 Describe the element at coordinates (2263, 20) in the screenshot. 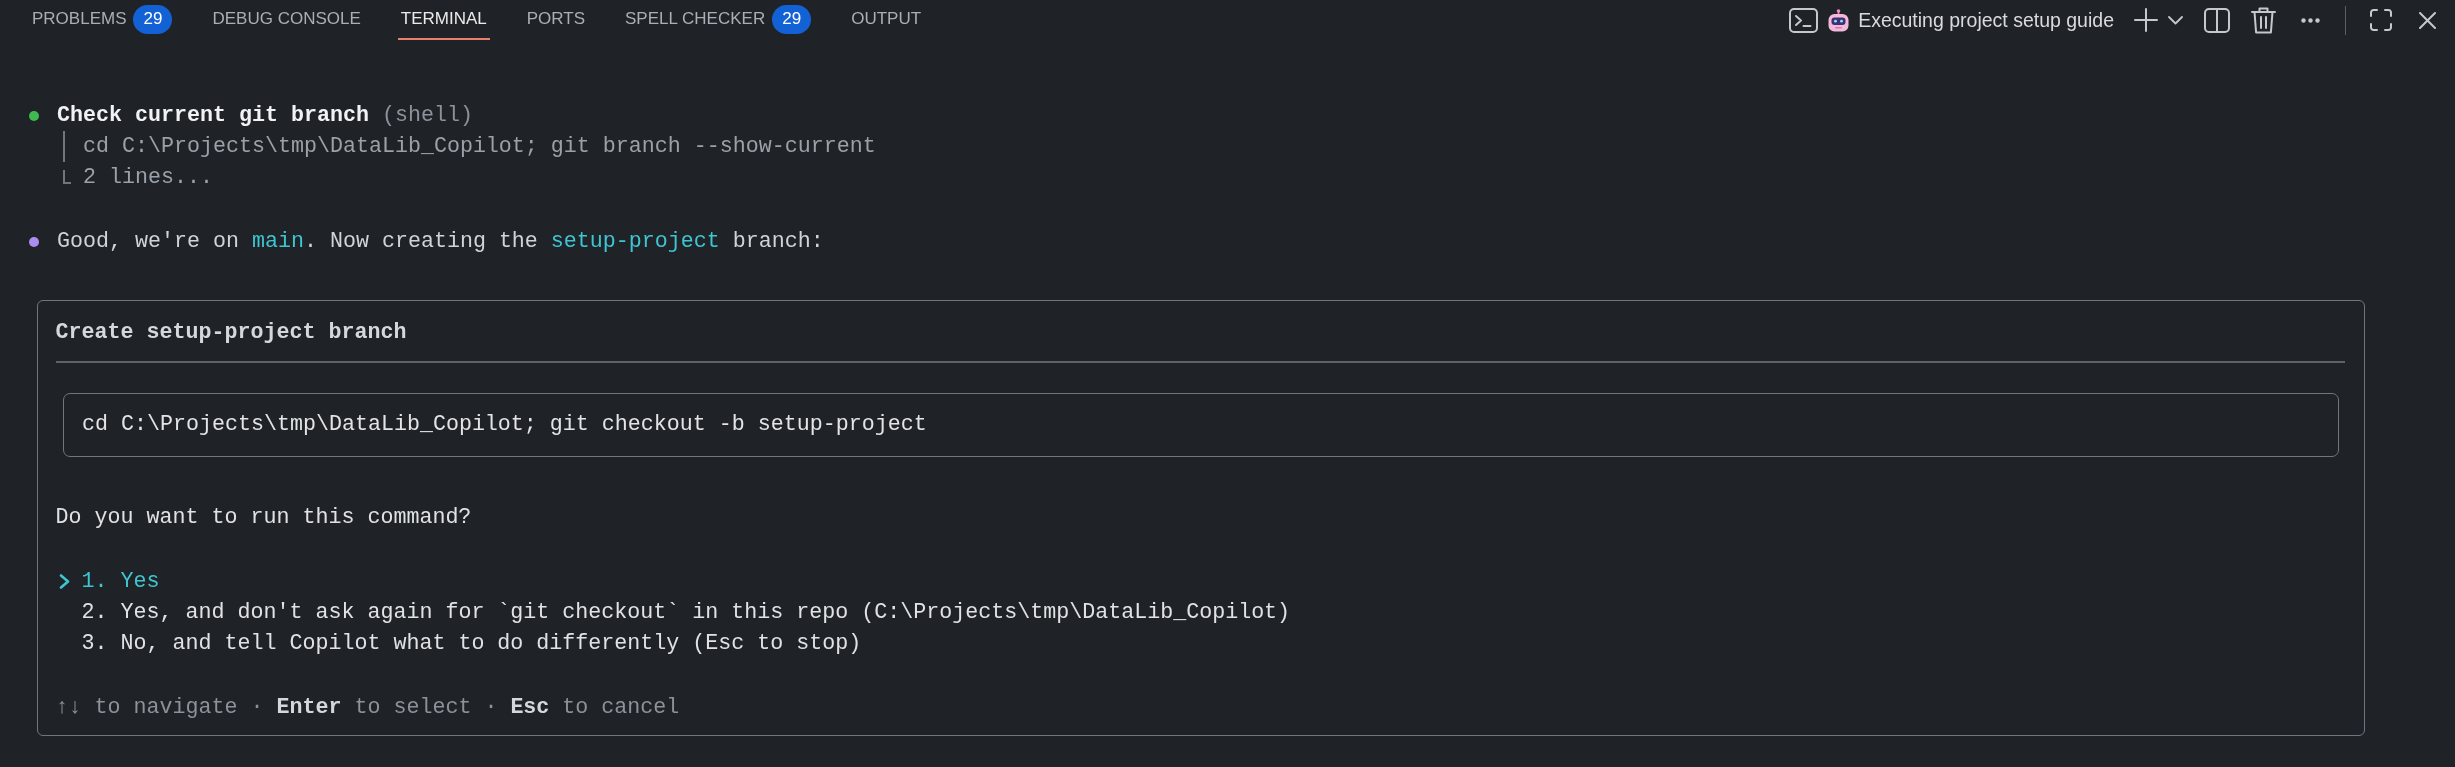

I see `trash-icon` at that location.